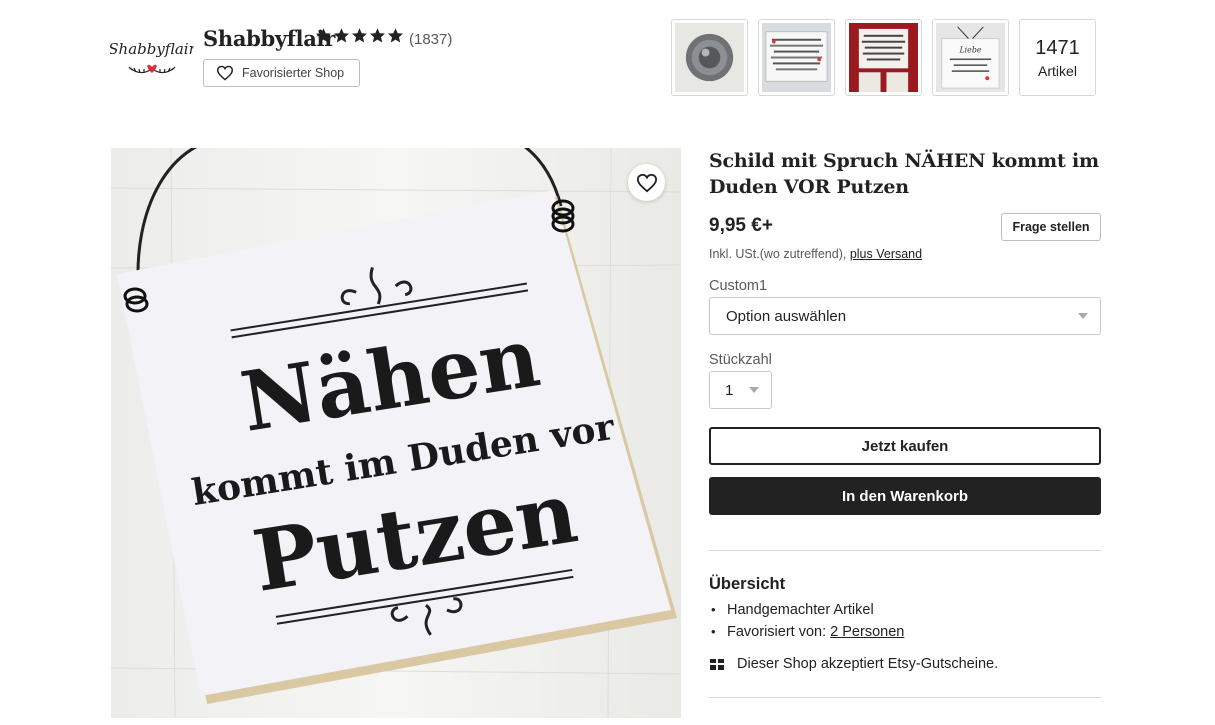 The width and height of the screenshot is (1215, 725). What do you see at coordinates (786, 316) in the screenshot?
I see `custom-option-value: Option auswählen` at bounding box center [786, 316].